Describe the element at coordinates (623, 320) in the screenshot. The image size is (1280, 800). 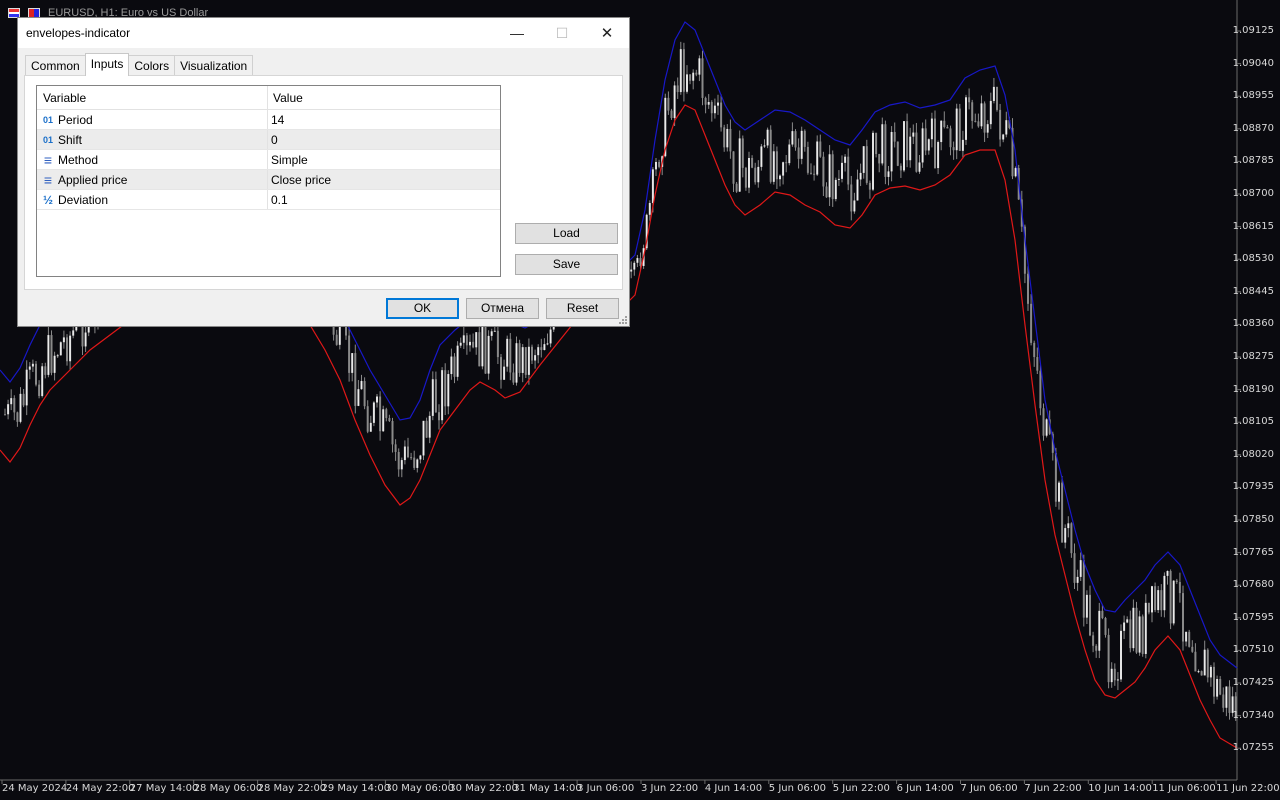
I see `resize-grip-icon` at that location.